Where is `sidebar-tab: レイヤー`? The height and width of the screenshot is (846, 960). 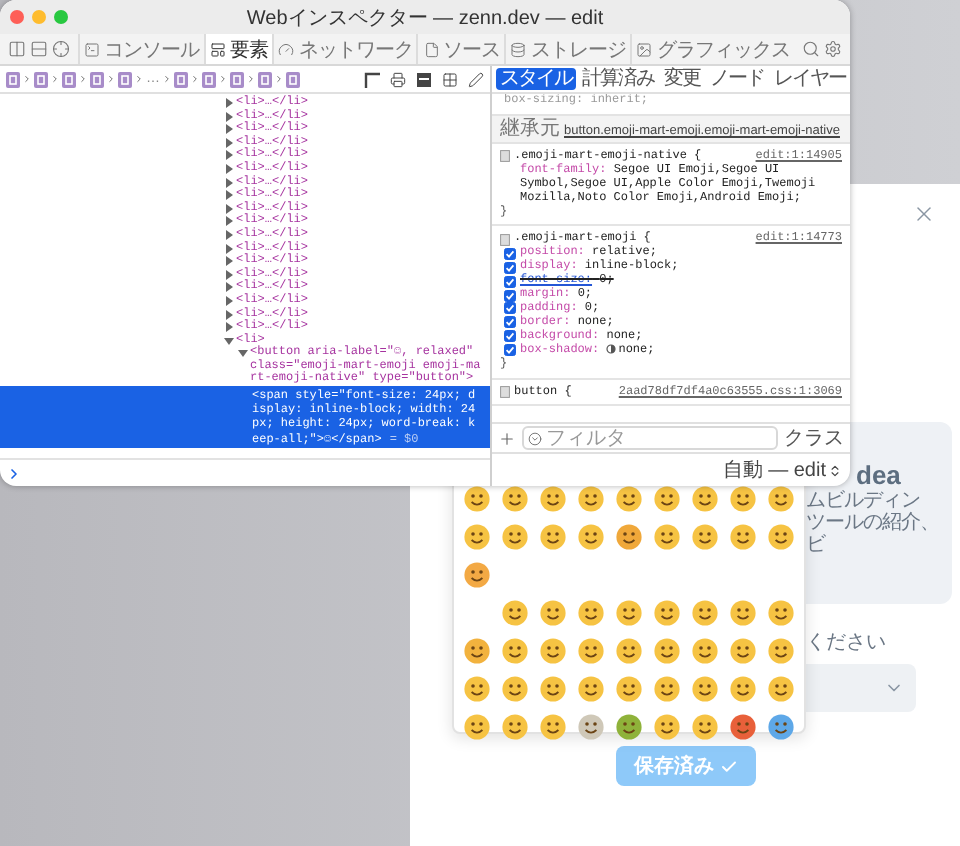
sidebar-tab: レイヤー is located at coordinates (810, 79).